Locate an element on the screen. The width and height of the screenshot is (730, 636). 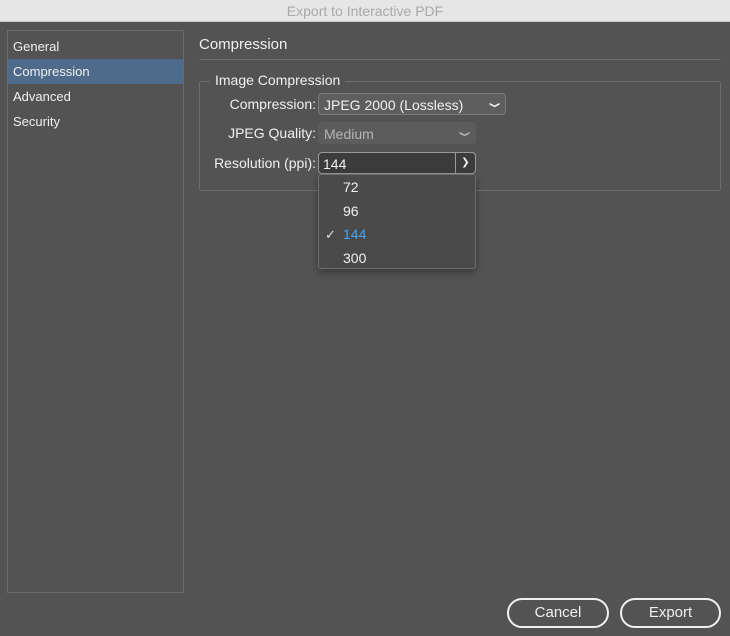
panel-divider is located at coordinates (460, 59).